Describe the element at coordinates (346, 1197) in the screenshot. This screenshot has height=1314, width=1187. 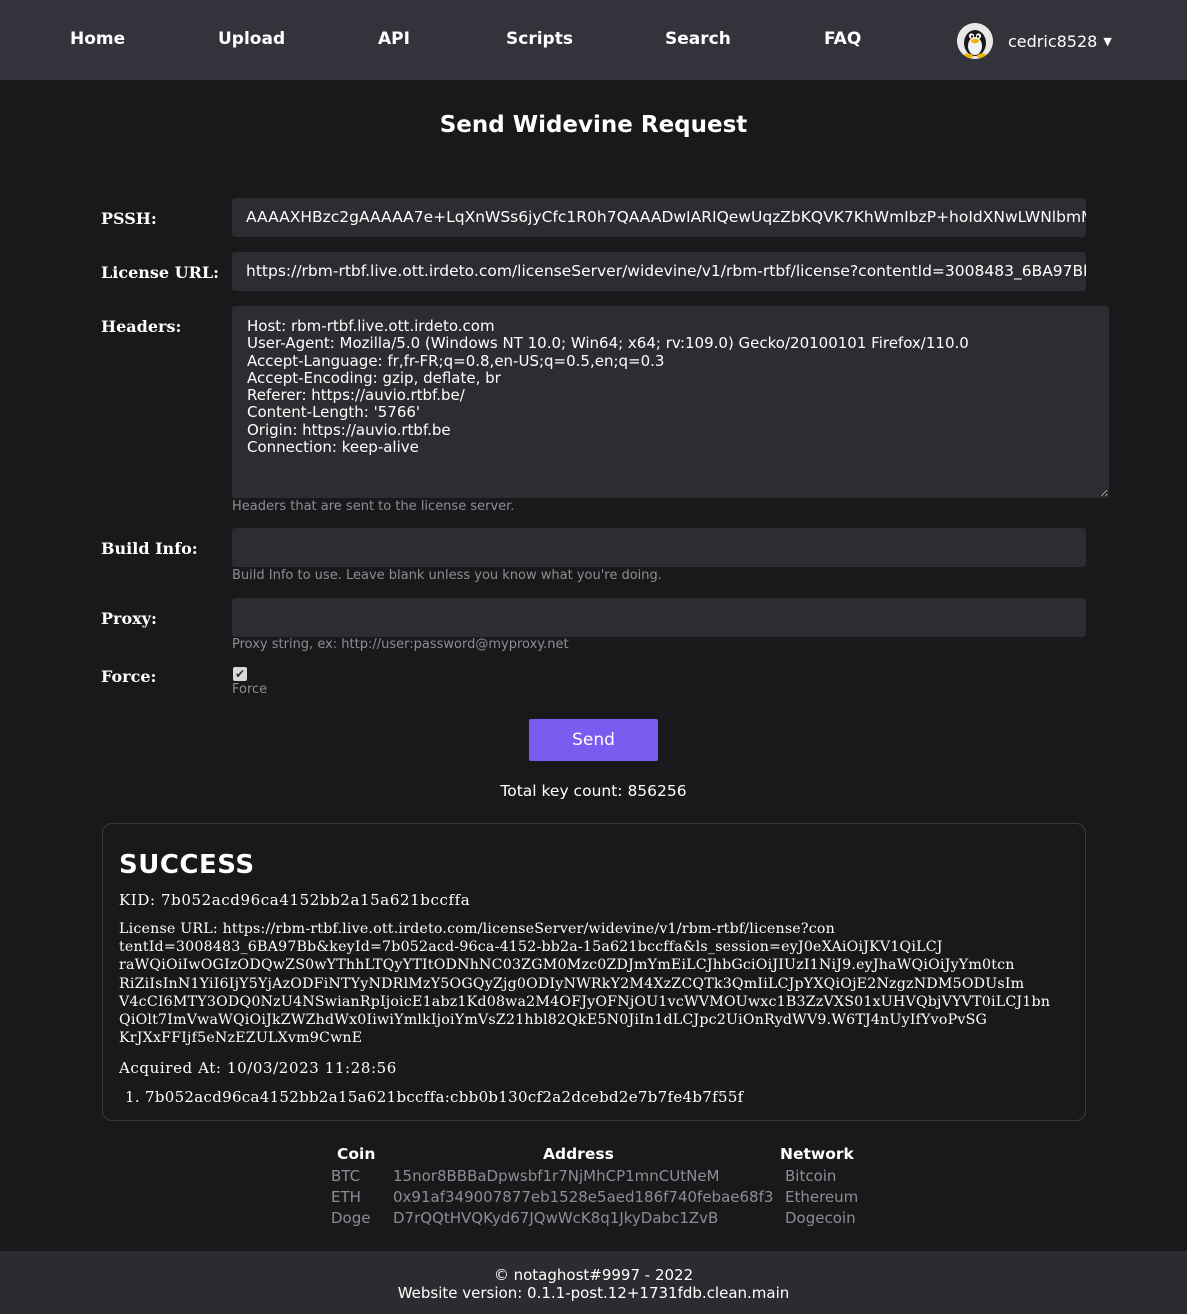
I see `donation-coin: ETH` at that location.